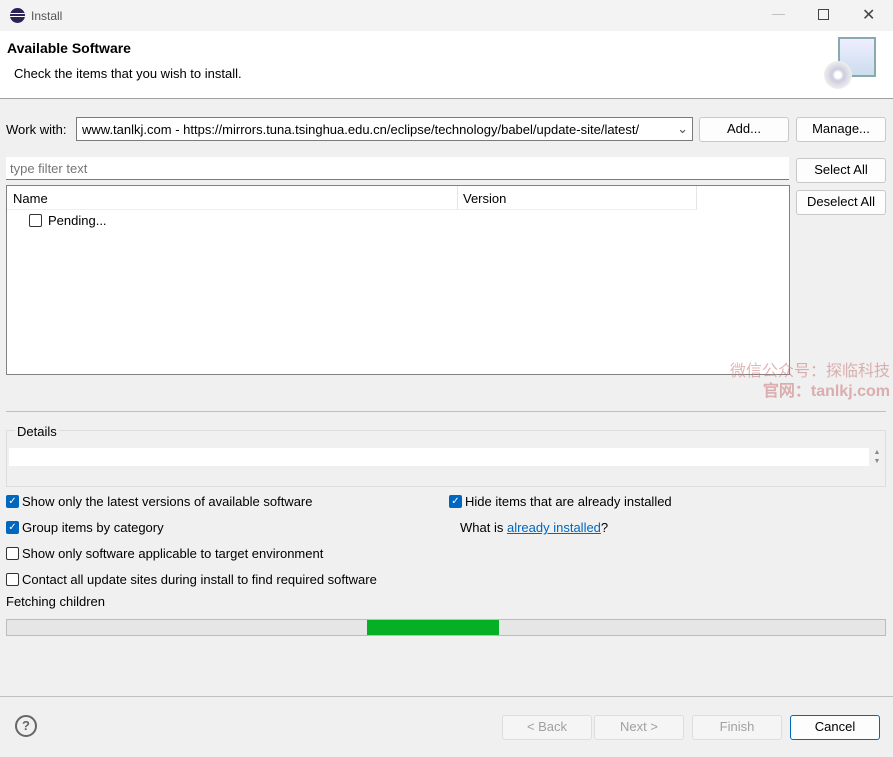 The height and width of the screenshot is (757, 893). I want to click on what-is-text: What is already installed?, so click(534, 527).